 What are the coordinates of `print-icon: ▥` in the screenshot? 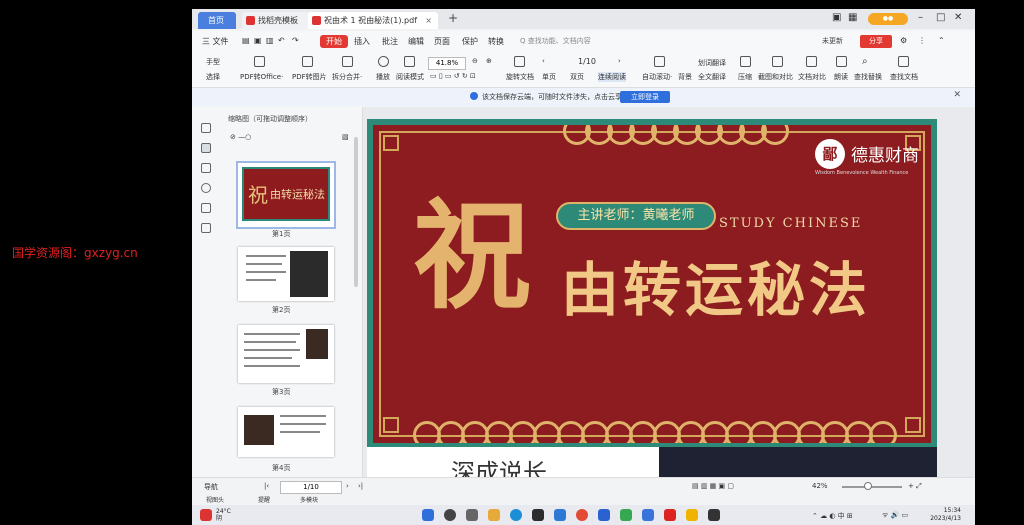 It's located at (270, 40).